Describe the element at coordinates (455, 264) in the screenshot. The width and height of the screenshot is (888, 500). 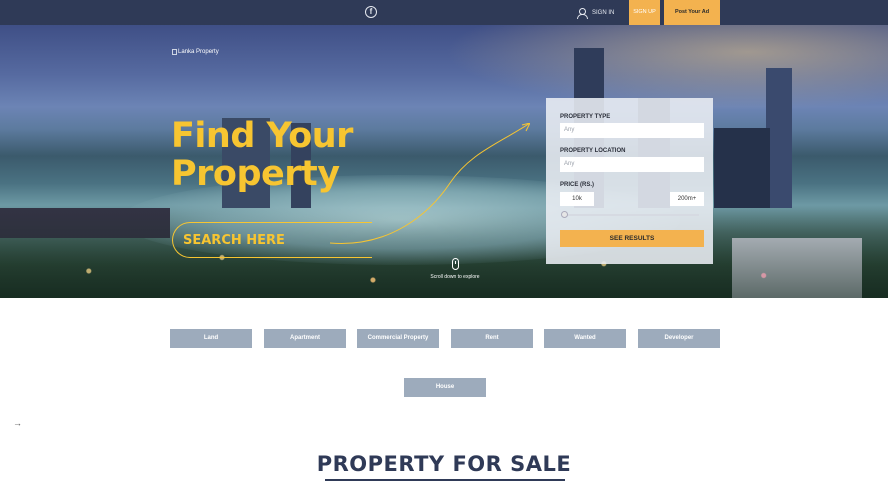
I see `mouse-icon` at that location.